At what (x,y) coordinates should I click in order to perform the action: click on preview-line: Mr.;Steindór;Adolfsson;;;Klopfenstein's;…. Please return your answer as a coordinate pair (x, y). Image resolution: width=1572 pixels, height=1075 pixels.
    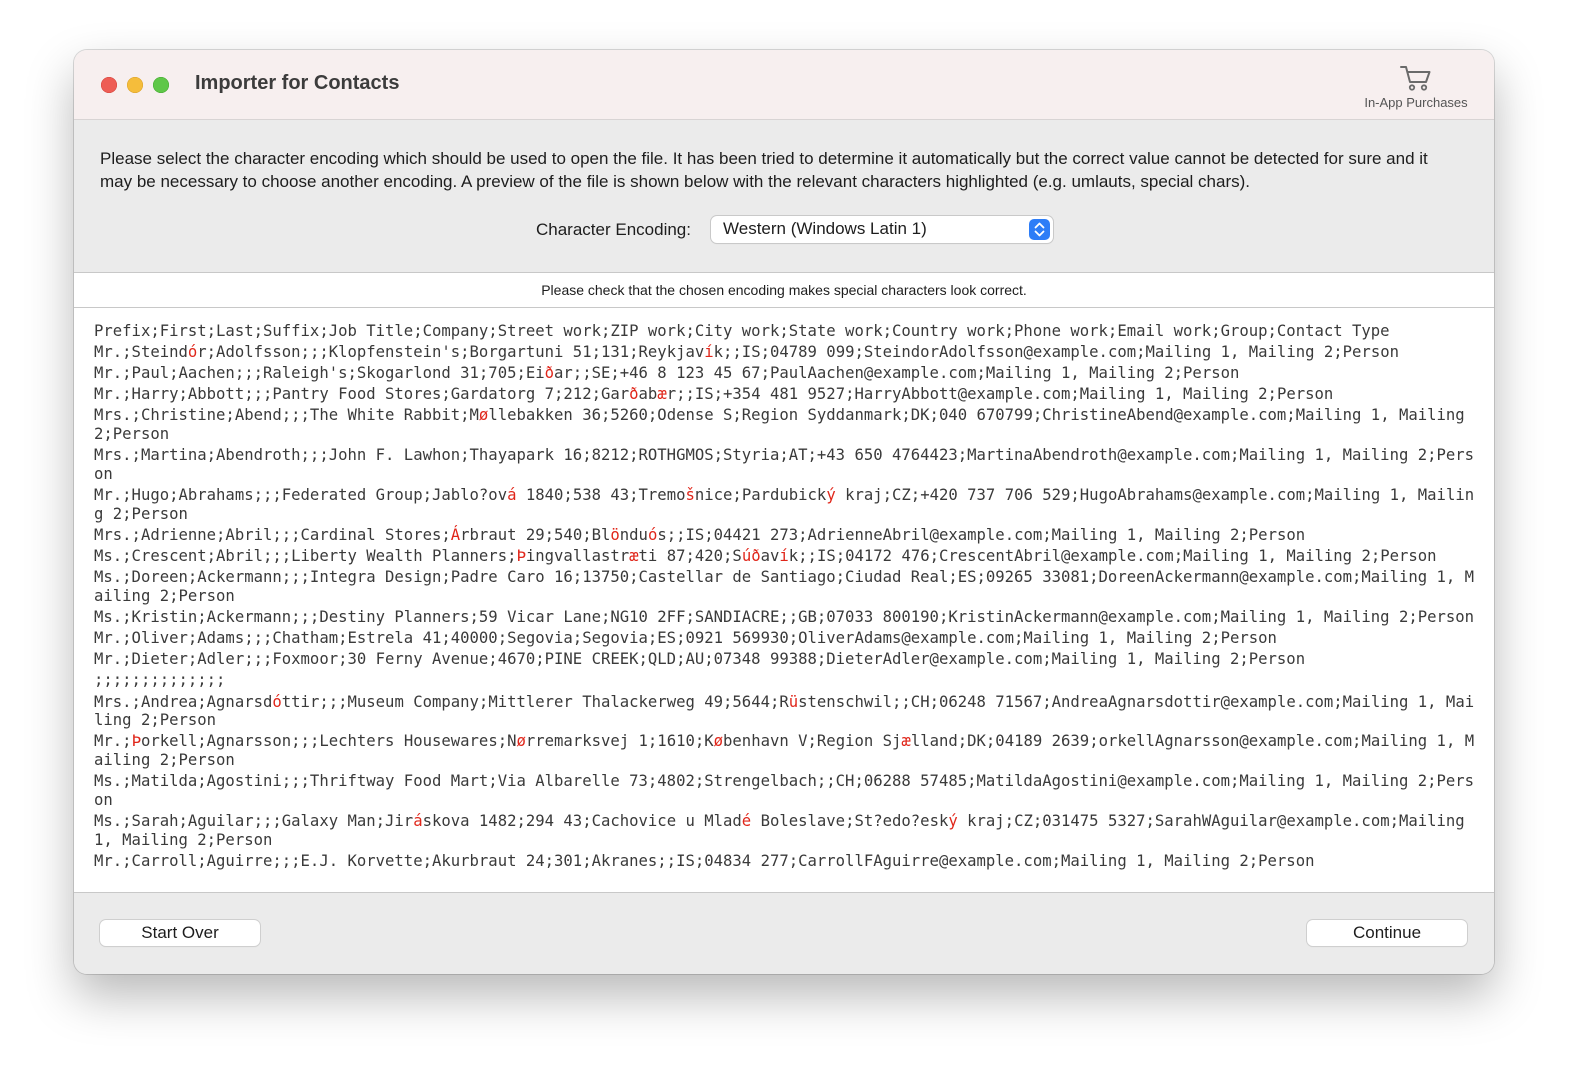
    Looking at the image, I should click on (746, 352).